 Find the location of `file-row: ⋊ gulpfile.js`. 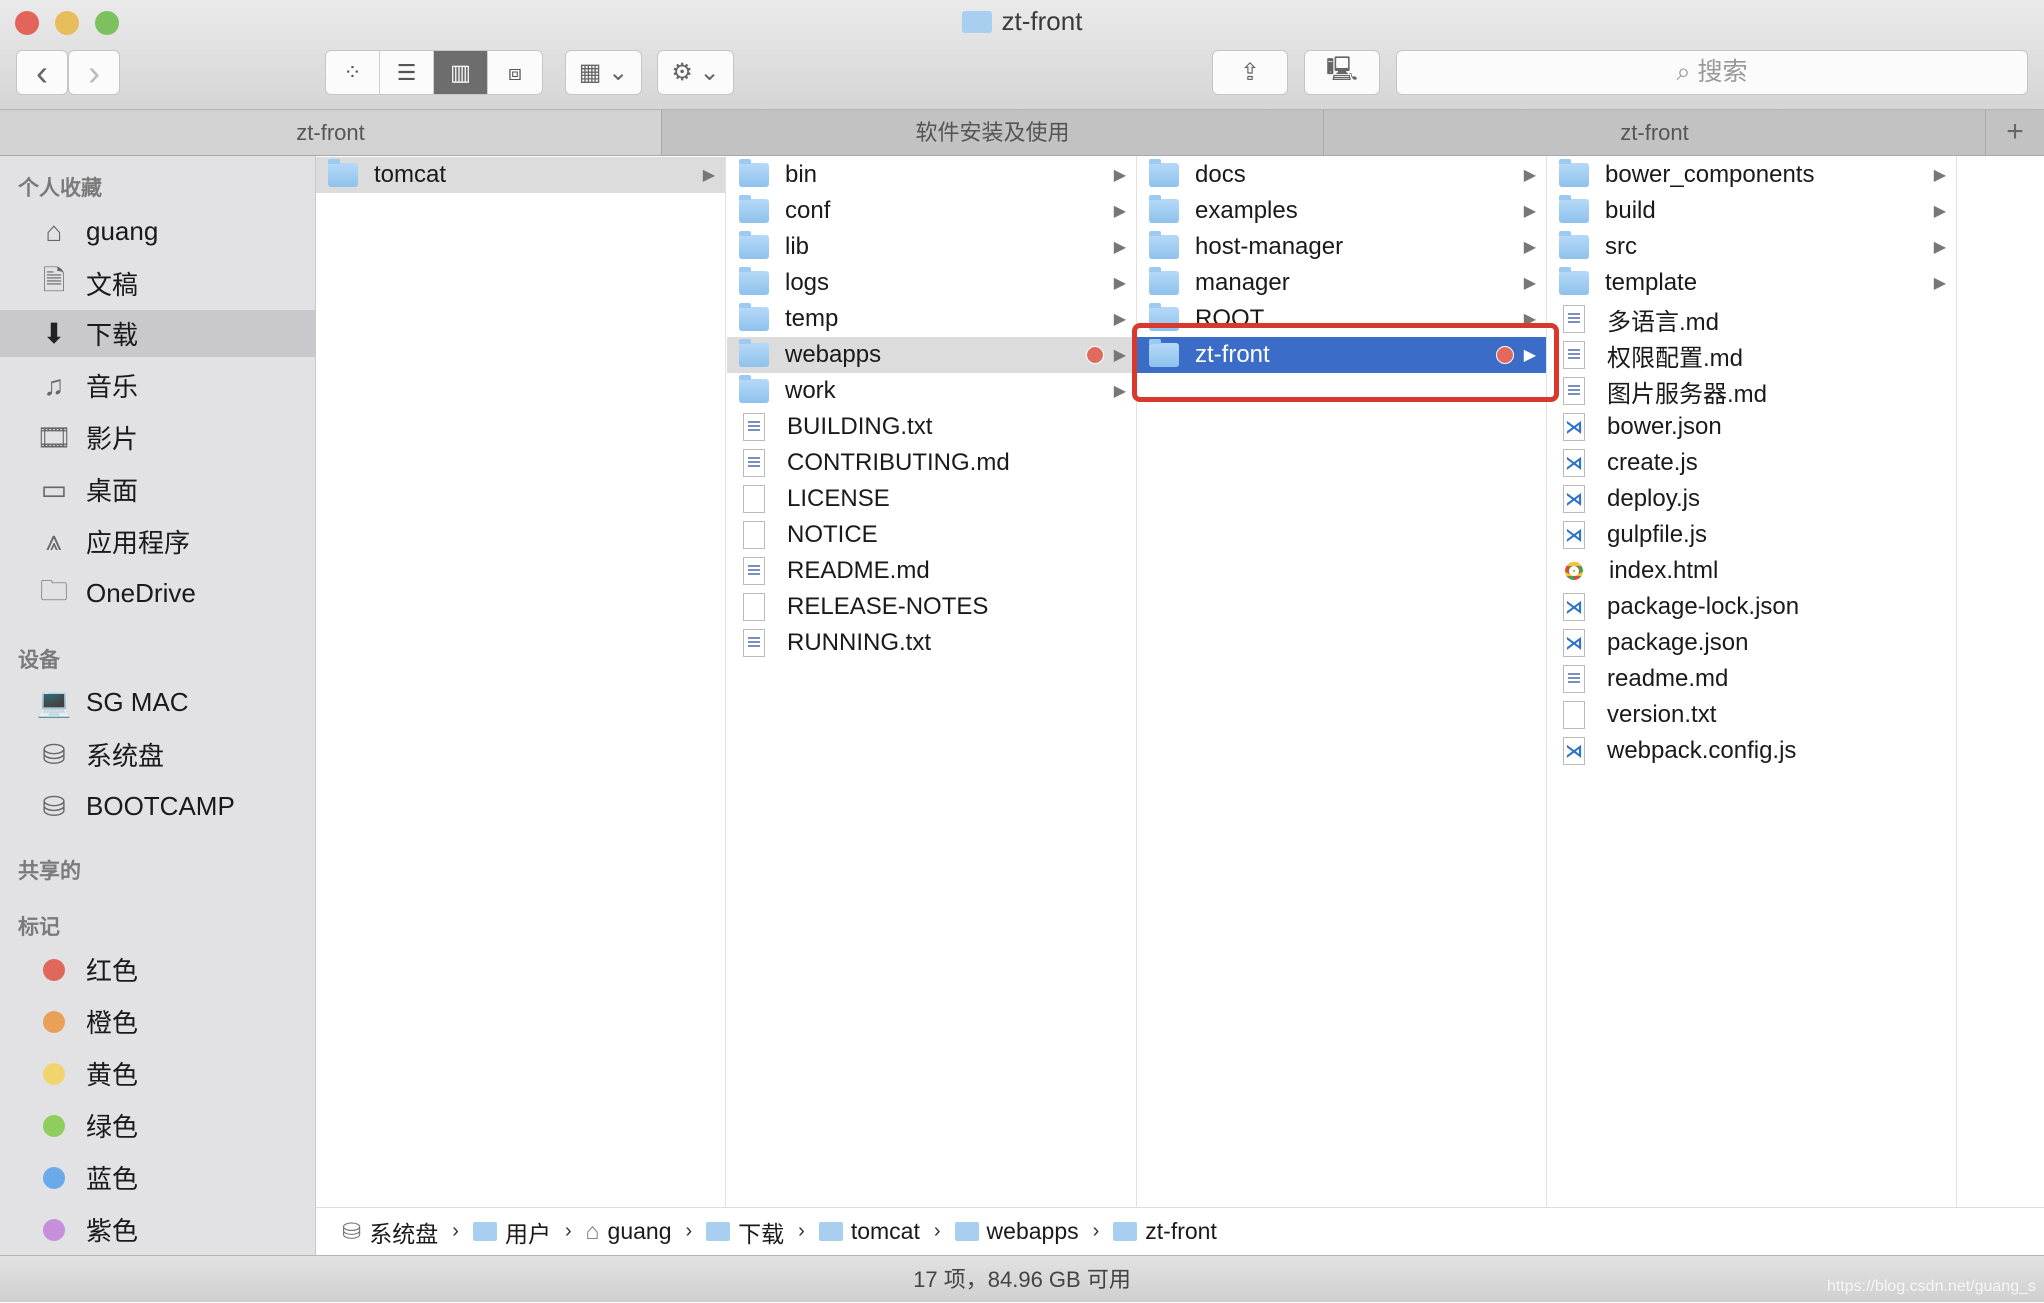

file-row: ⋊ gulpfile.js is located at coordinates (1751, 535).